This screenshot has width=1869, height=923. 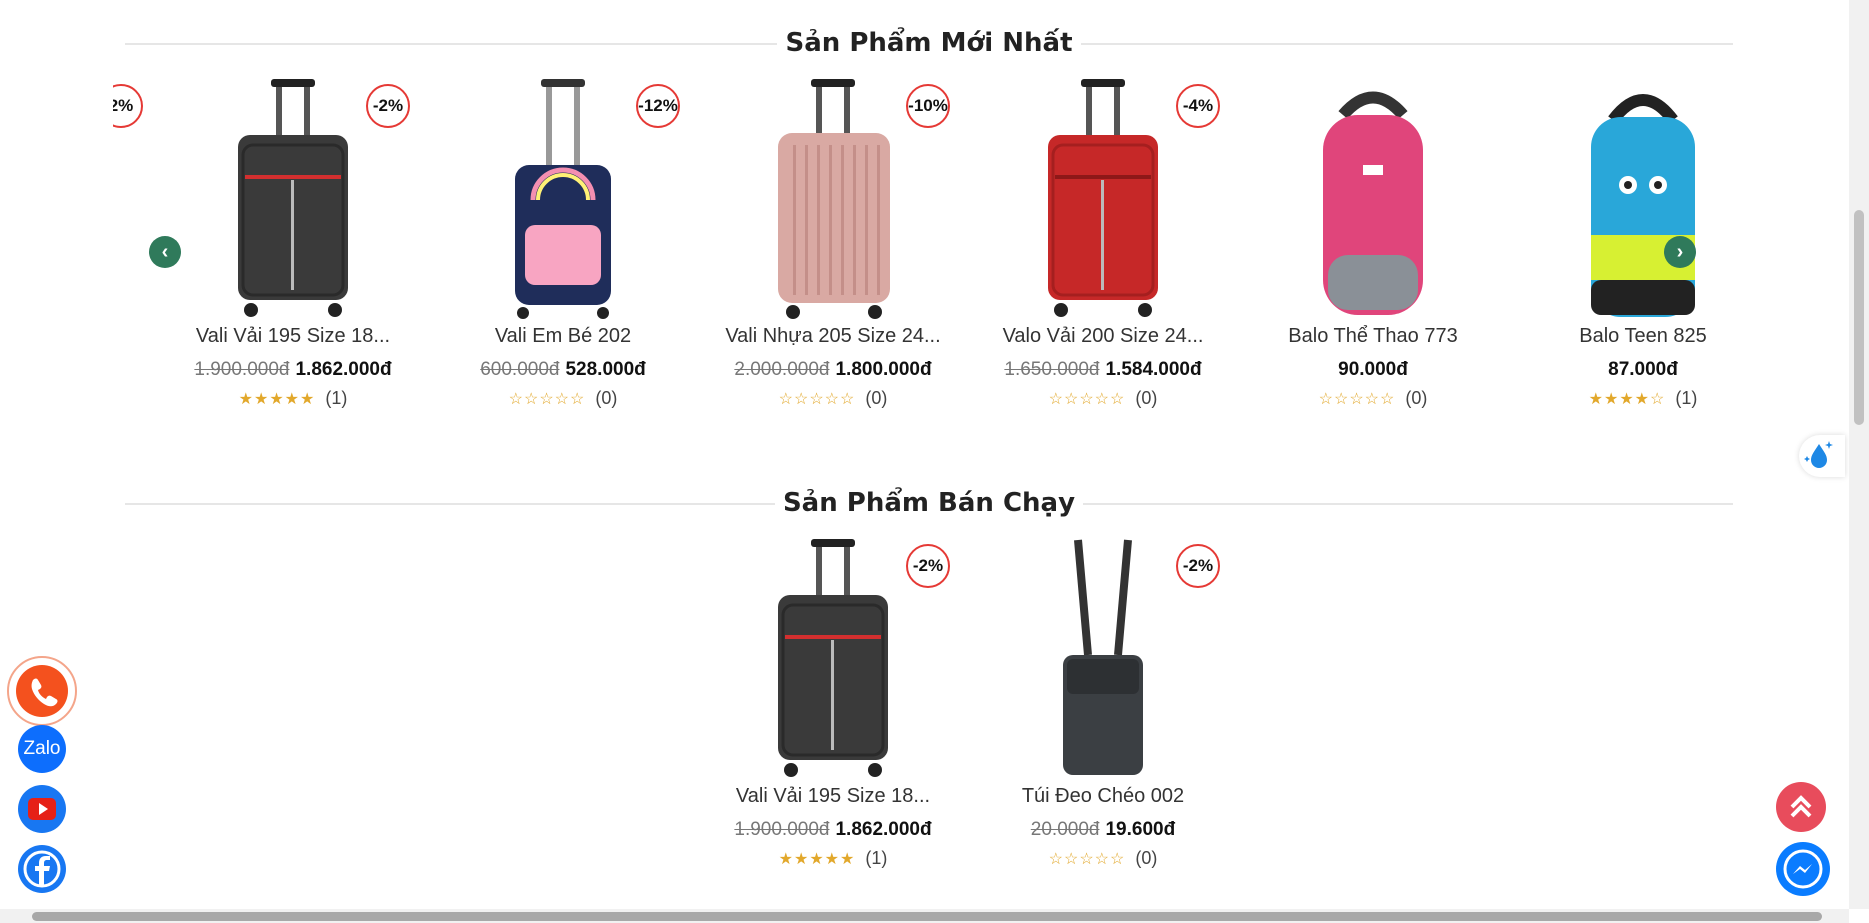 I want to click on product-name: Vali Em Bé 202, so click(x=563, y=336).